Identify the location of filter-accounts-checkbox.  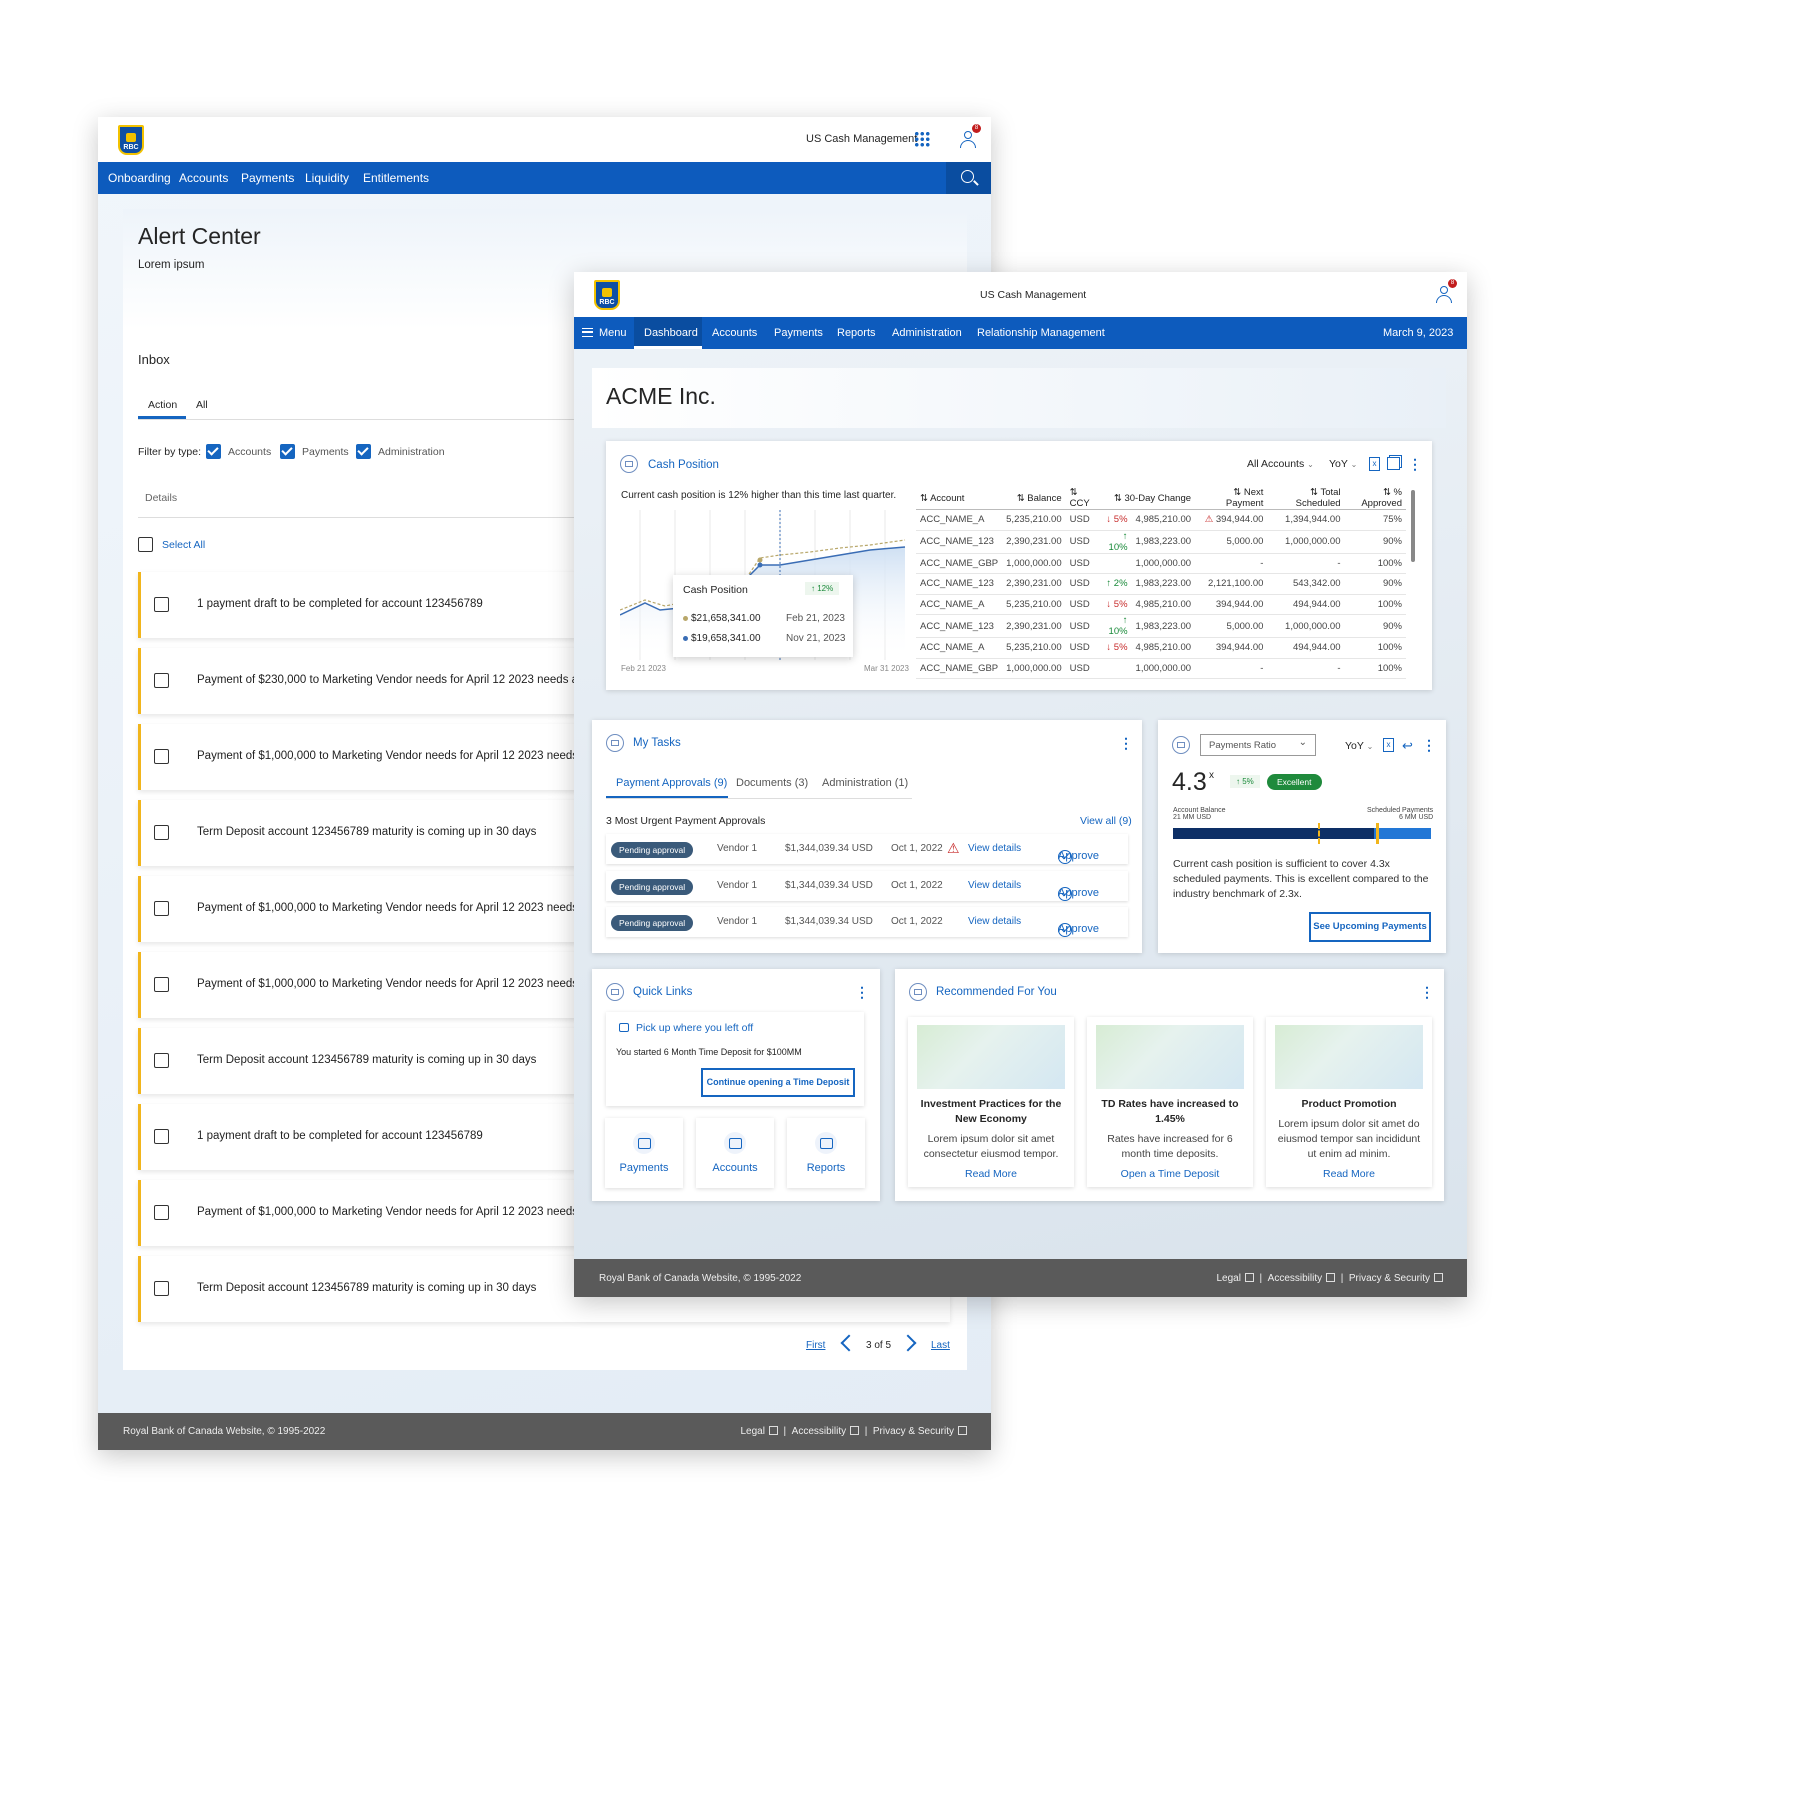
(213, 451).